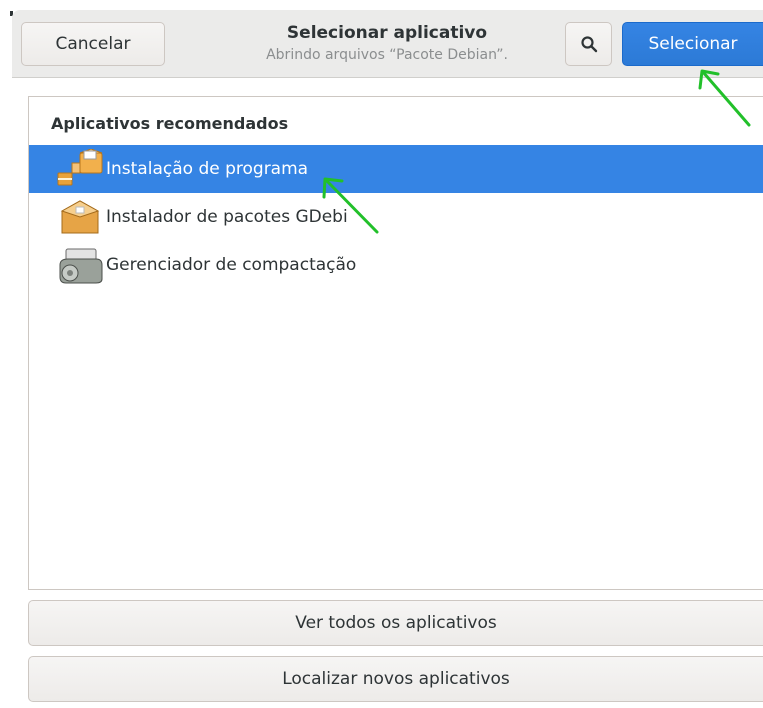 This screenshot has height=708, width=763. What do you see at coordinates (80, 168) in the screenshot?
I see `software-install-icon` at bounding box center [80, 168].